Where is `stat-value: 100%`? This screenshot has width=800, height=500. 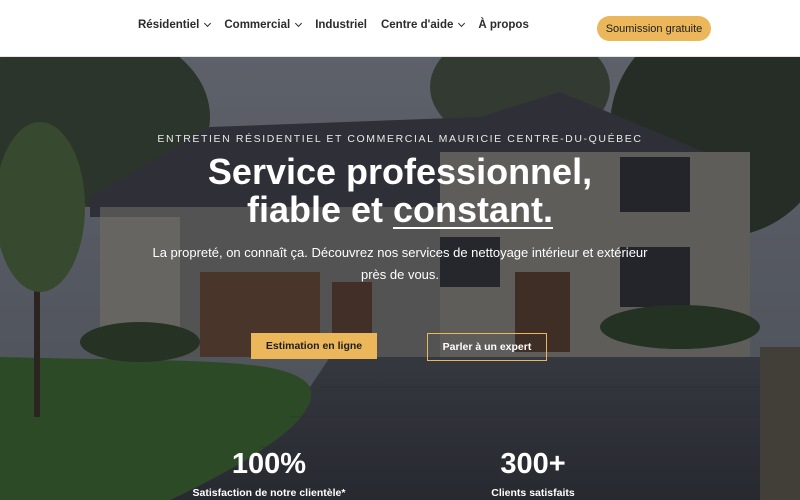 stat-value: 100% is located at coordinates (269, 464).